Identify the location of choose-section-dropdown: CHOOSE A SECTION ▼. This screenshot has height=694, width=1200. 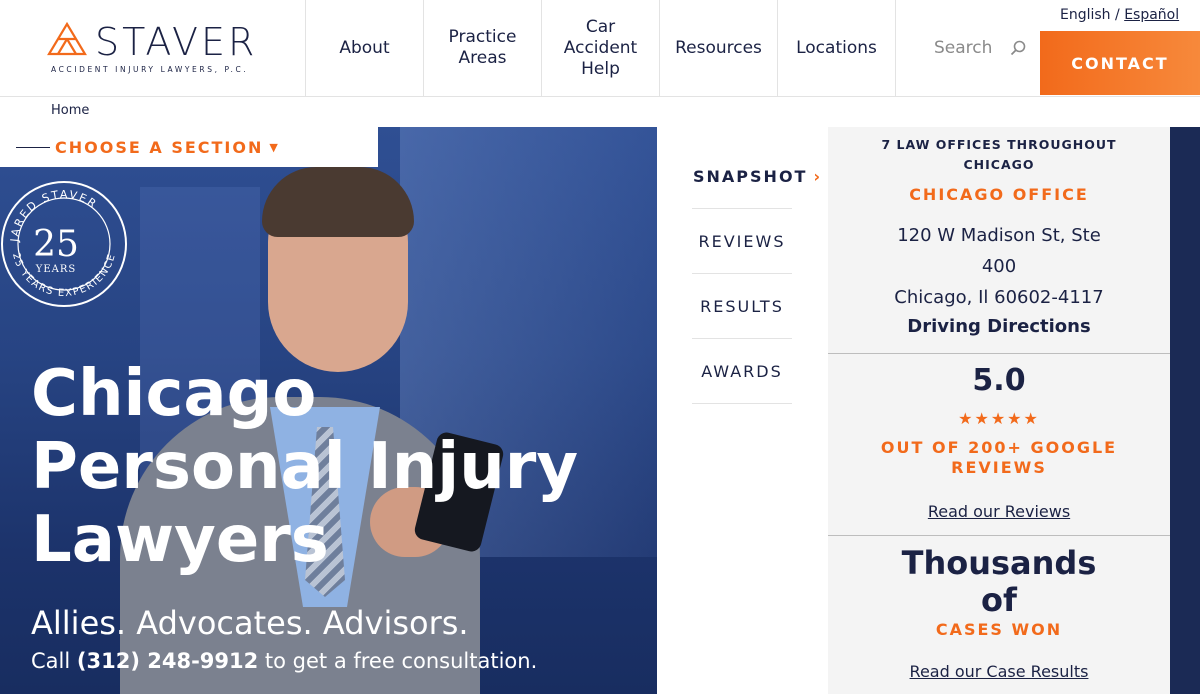
(189, 147).